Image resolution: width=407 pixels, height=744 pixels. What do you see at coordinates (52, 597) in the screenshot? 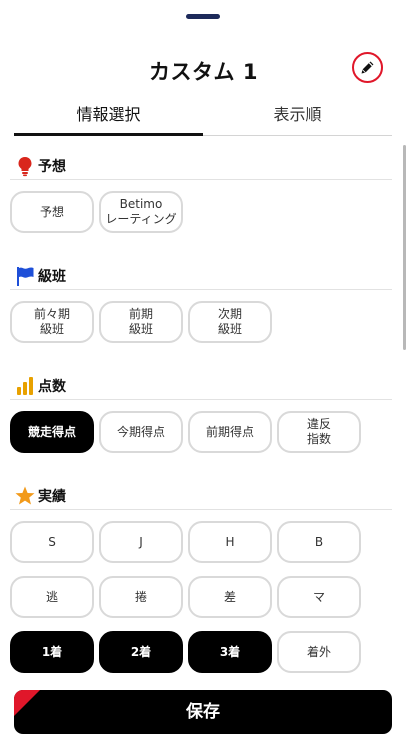
I see `option-chip-nige: 逃` at bounding box center [52, 597].